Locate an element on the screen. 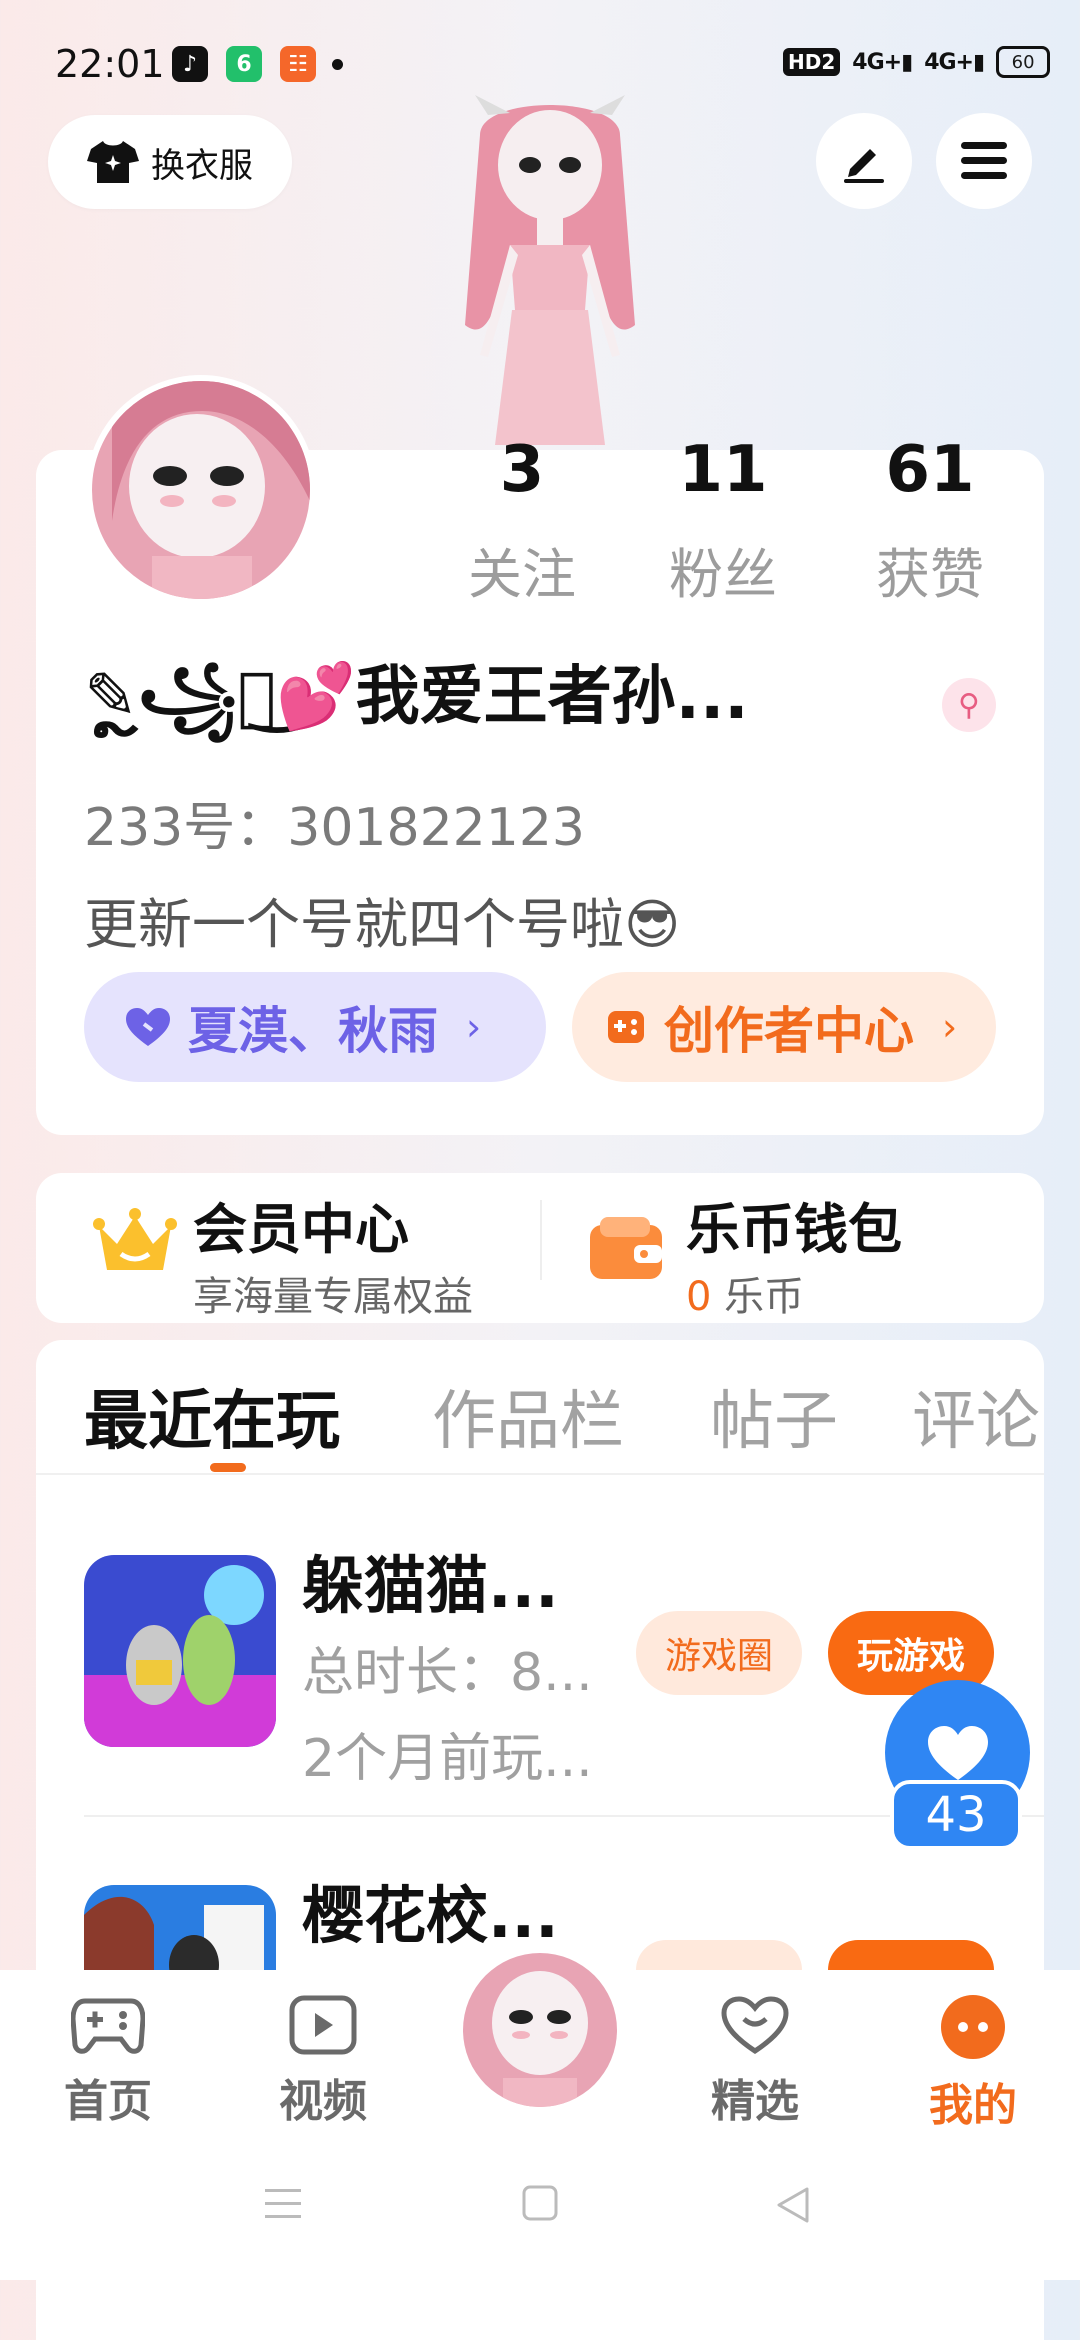 This screenshot has height=2340, width=1080. signal-icon: 4G+▮ is located at coordinates (882, 62).